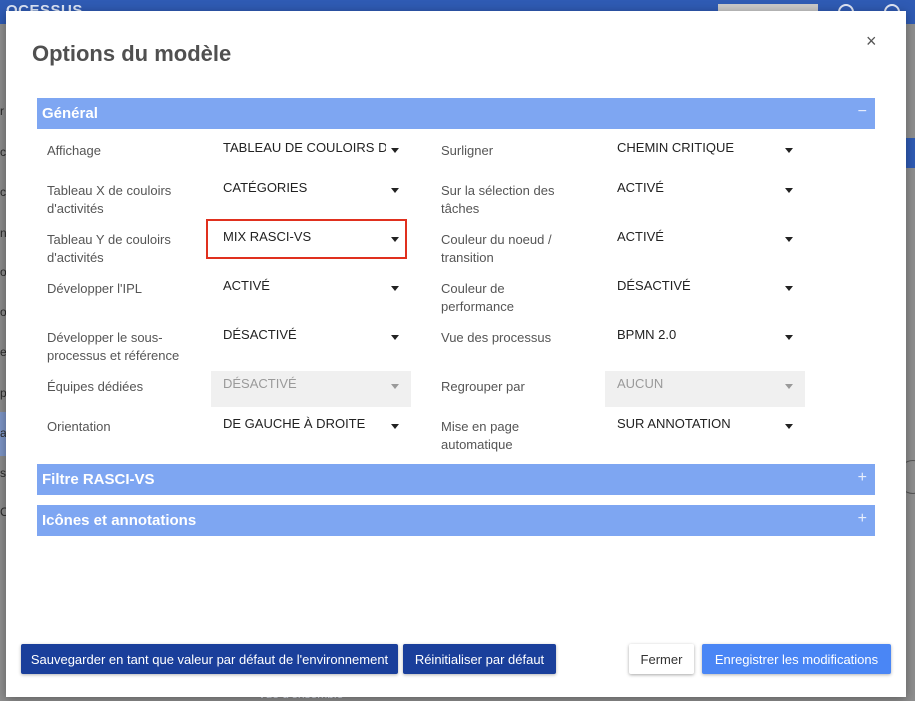  Describe the element at coordinates (456, 520) in the screenshot. I see `section-icones-header: Icônes et annotations +` at that location.